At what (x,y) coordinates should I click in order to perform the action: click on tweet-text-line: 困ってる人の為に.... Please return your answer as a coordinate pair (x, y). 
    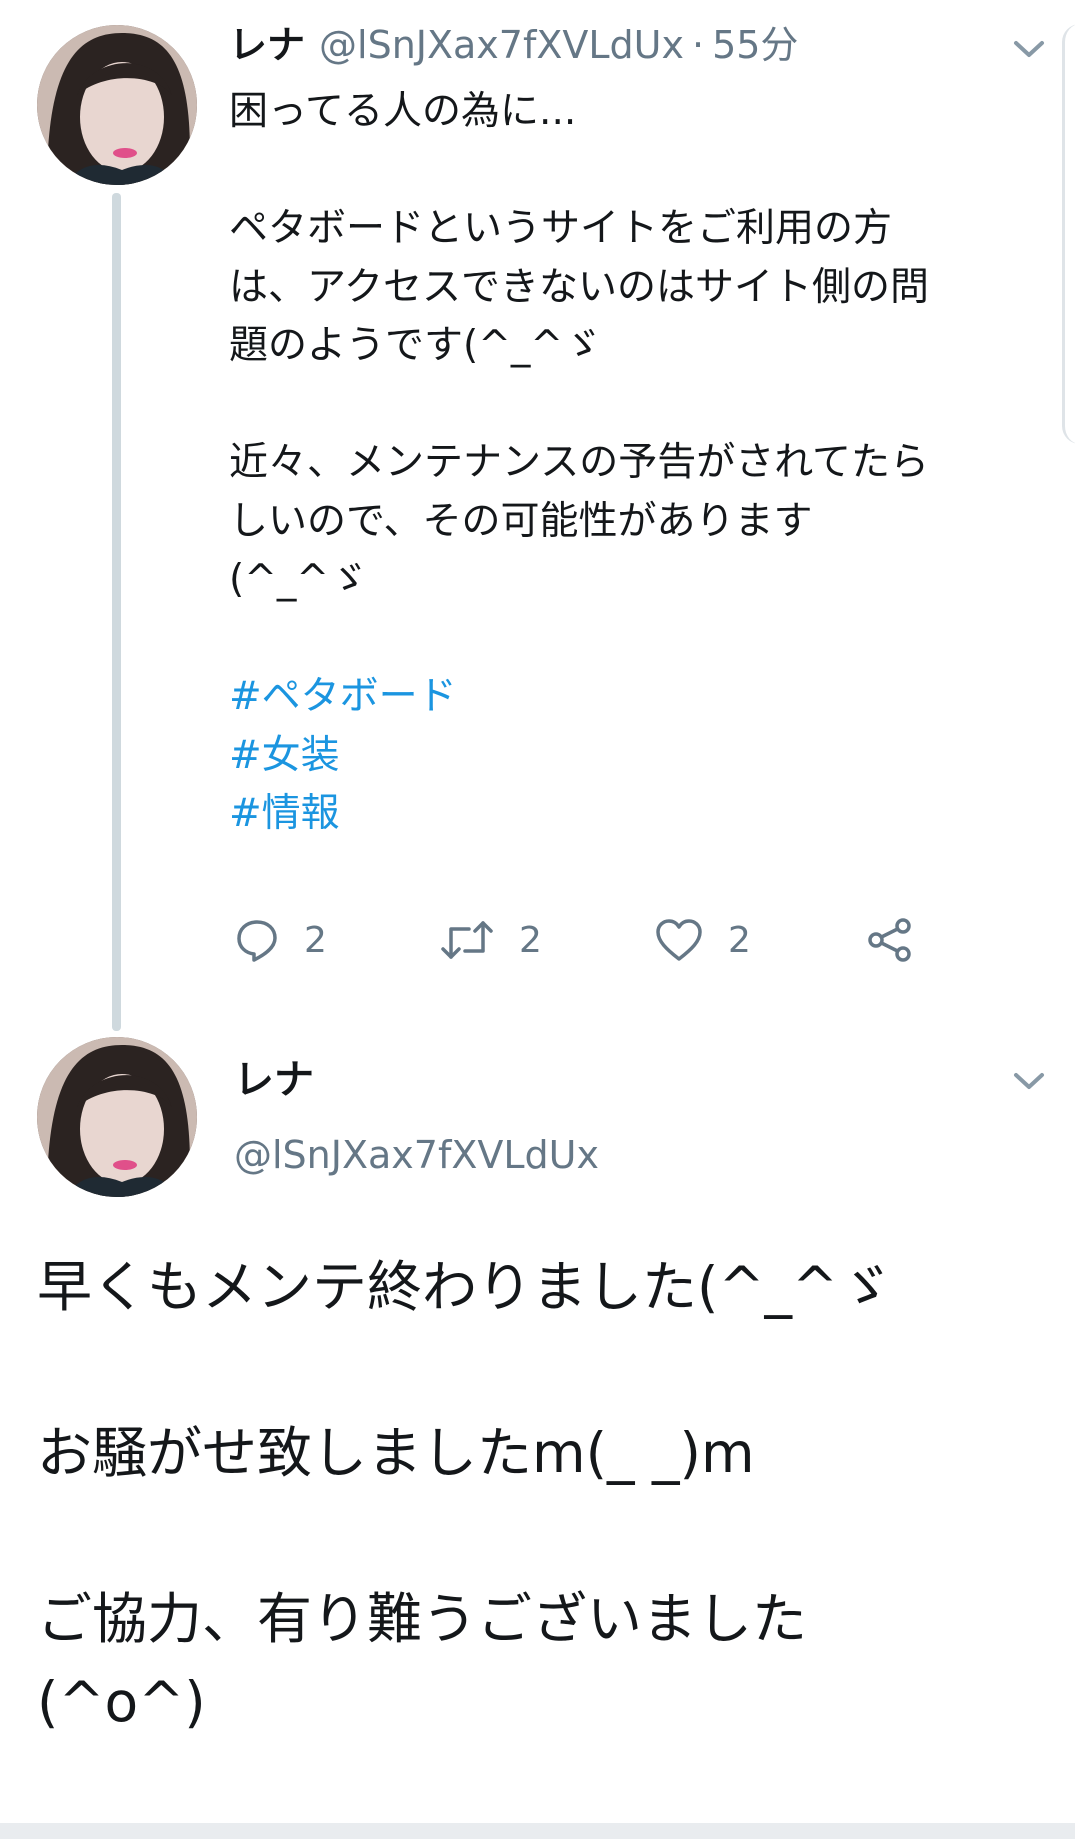
    Looking at the image, I should click on (403, 111).